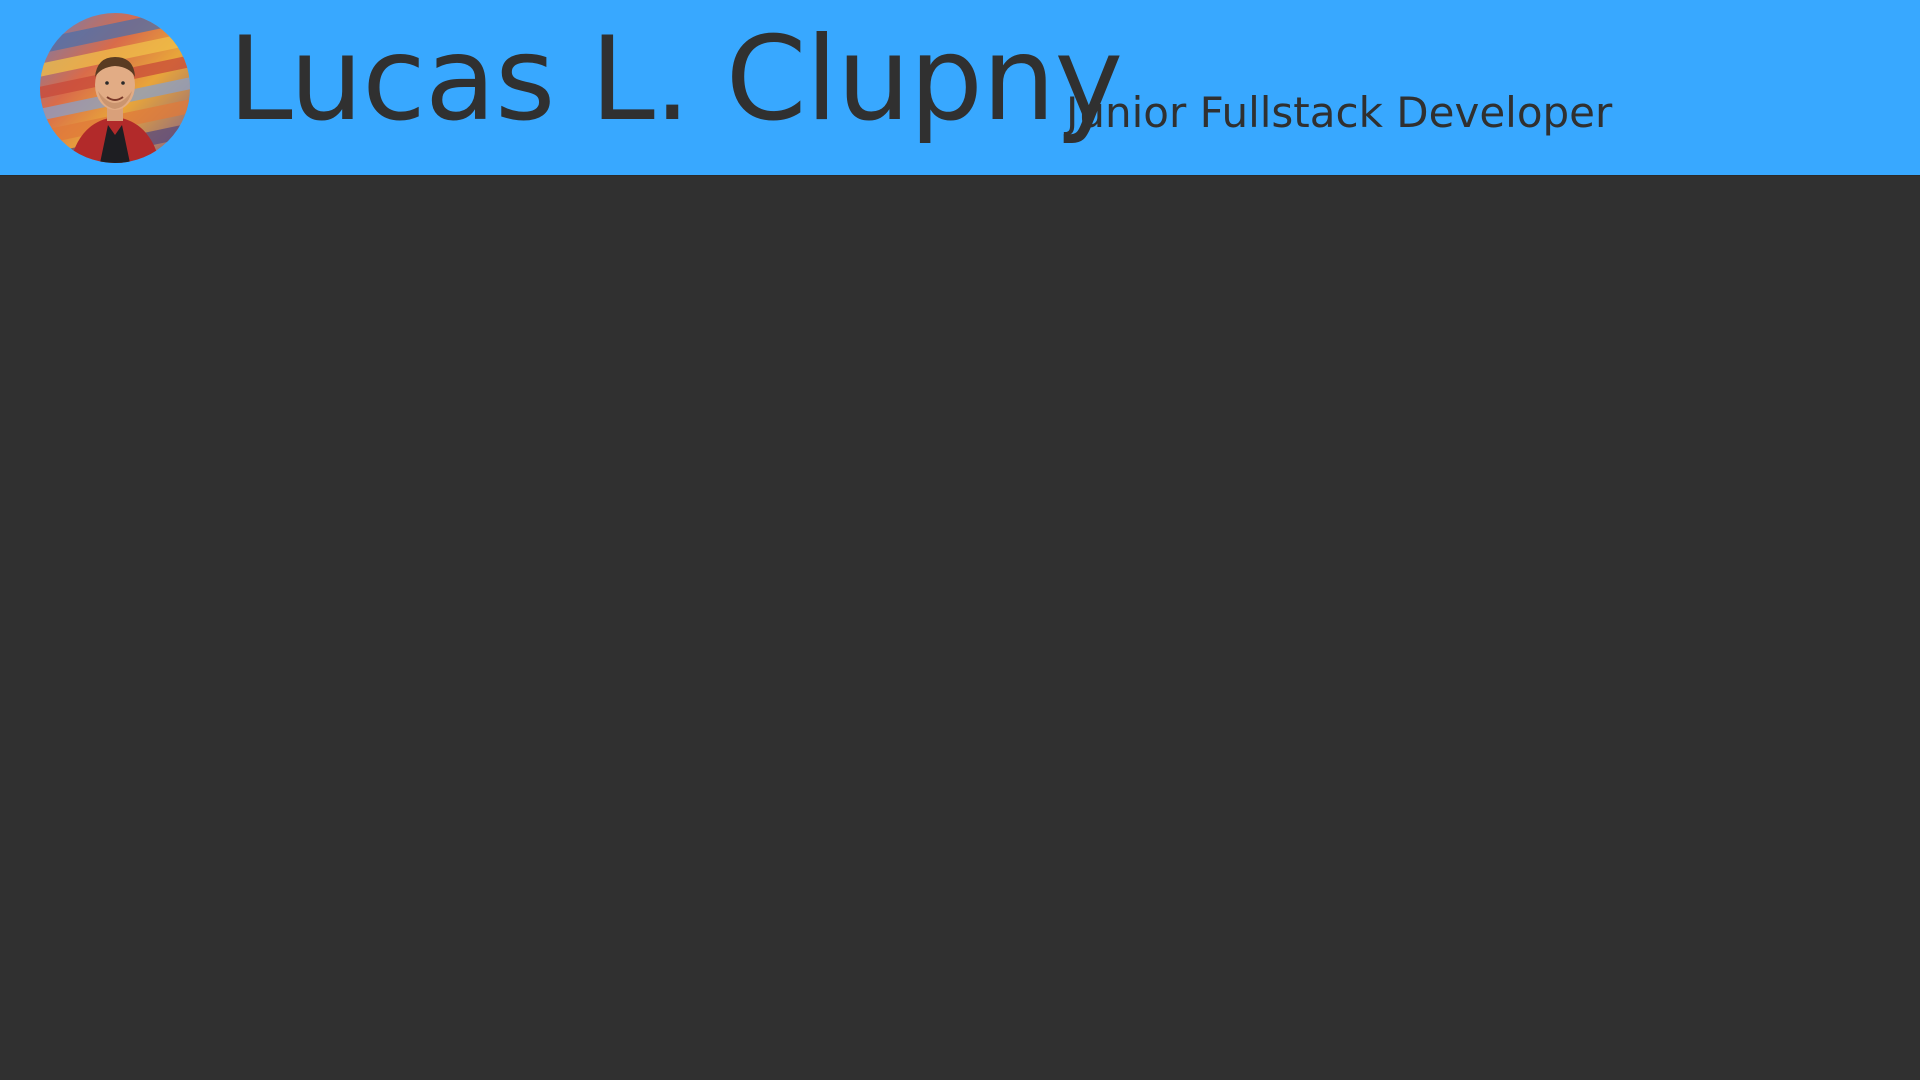  What do you see at coordinates (675, 79) in the screenshot?
I see `page-title: Lucas L. Clupny` at bounding box center [675, 79].